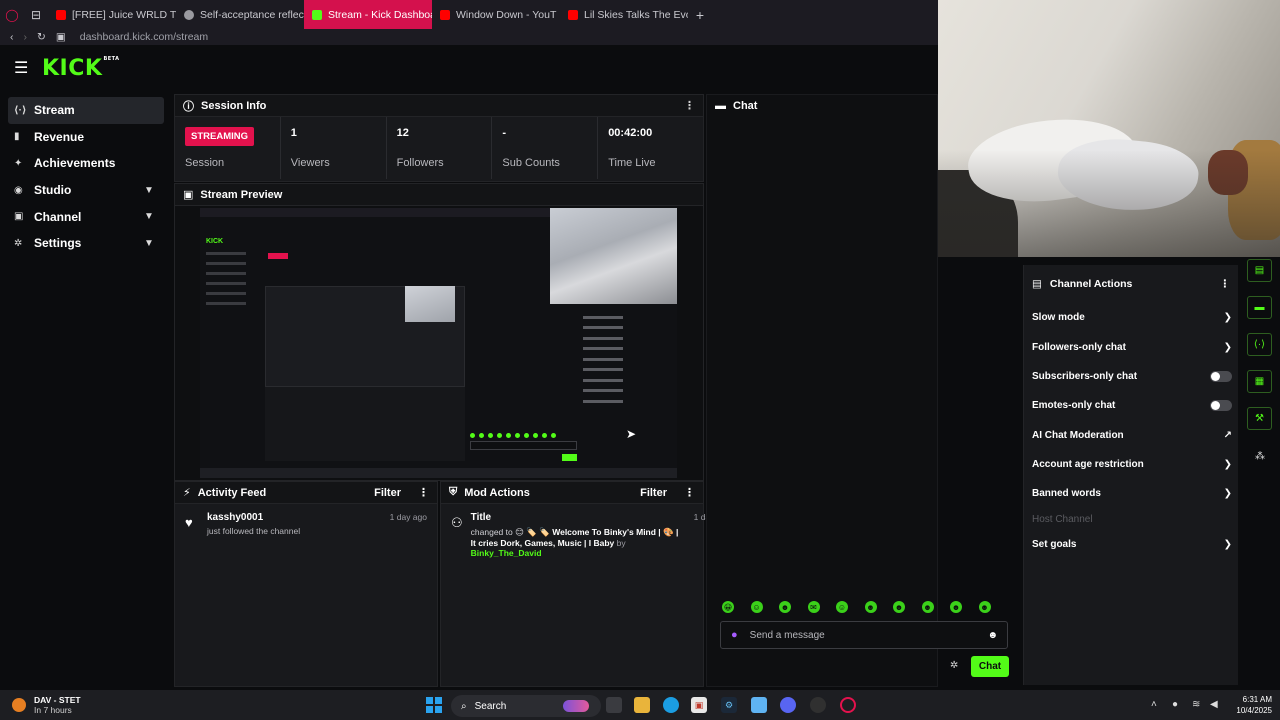  I want to click on browser-tab: [FREE] Juice WRLD Type, so click(112, 14).